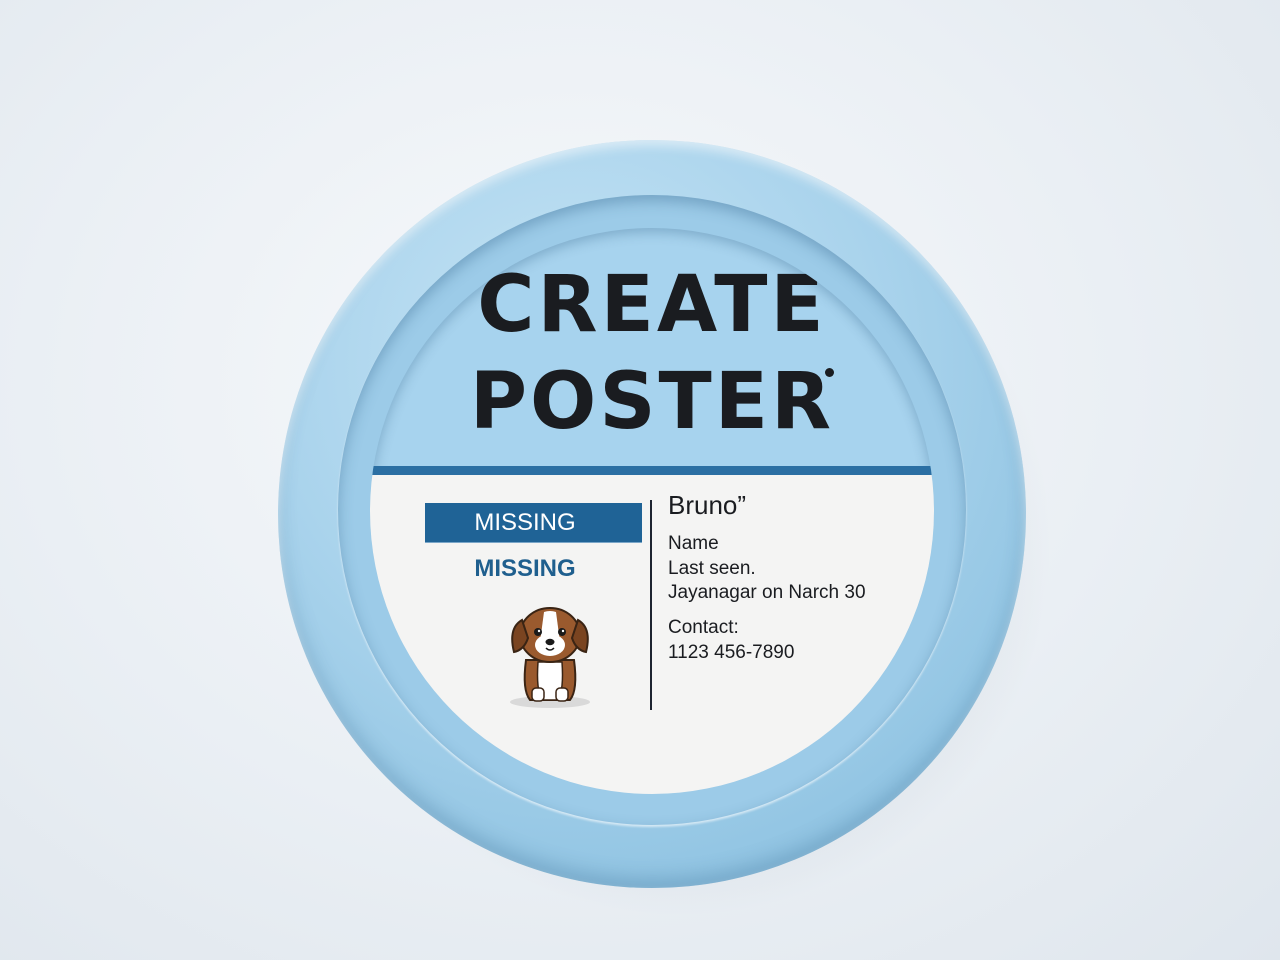 The height and width of the screenshot is (960, 1280). Describe the element at coordinates (652, 470) in the screenshot. I see `poster-top-rule` at that location.